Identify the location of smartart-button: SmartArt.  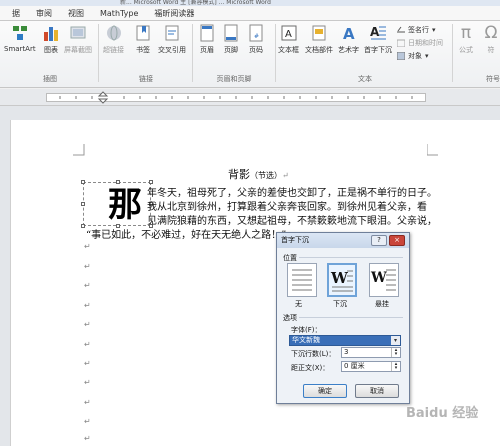
(20, 38).